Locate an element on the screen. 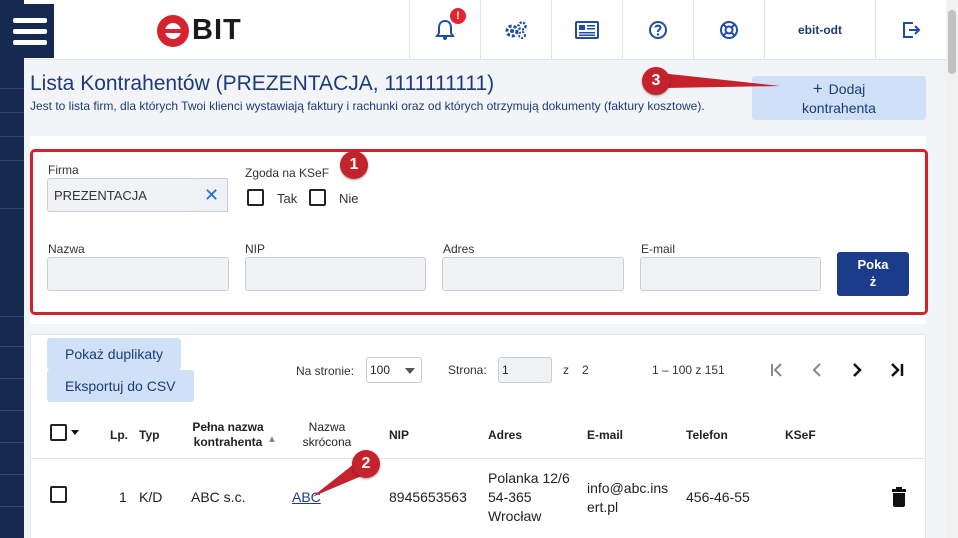 The height and width of the screenshot is (538, 958). annotation-marker-2: 2 is located at coordinates (366, 464).